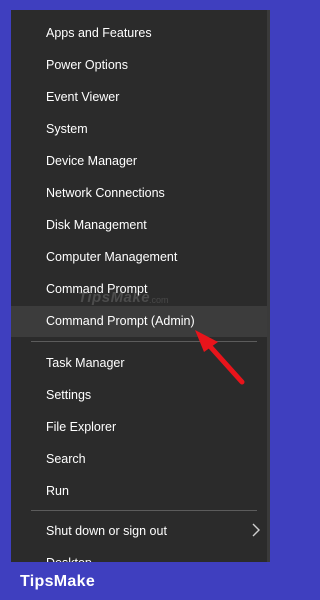 The height and width of the screenshot is (600, 320). Describe the element at coordinates (139, 129) in the screenshot. I see `menu-item-system: System` at that location.